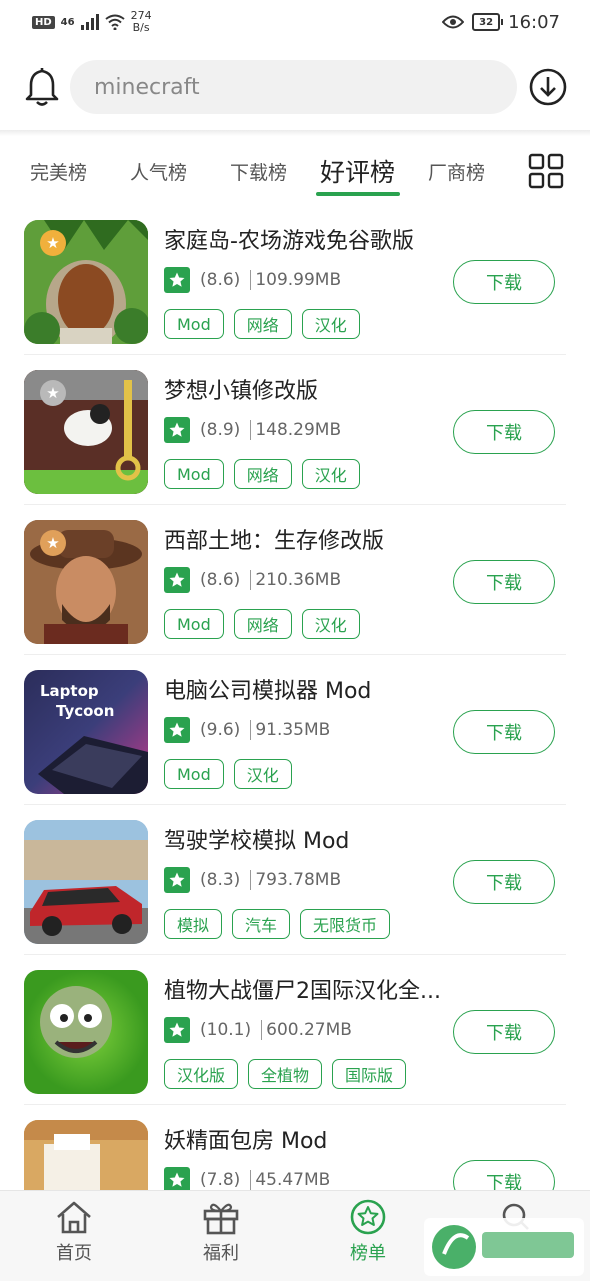  What do you see at coordinates (252, 580) in the screenshot?
I see `app-meta: (8.6) 210.36MB` at bounding box center [252, 580].